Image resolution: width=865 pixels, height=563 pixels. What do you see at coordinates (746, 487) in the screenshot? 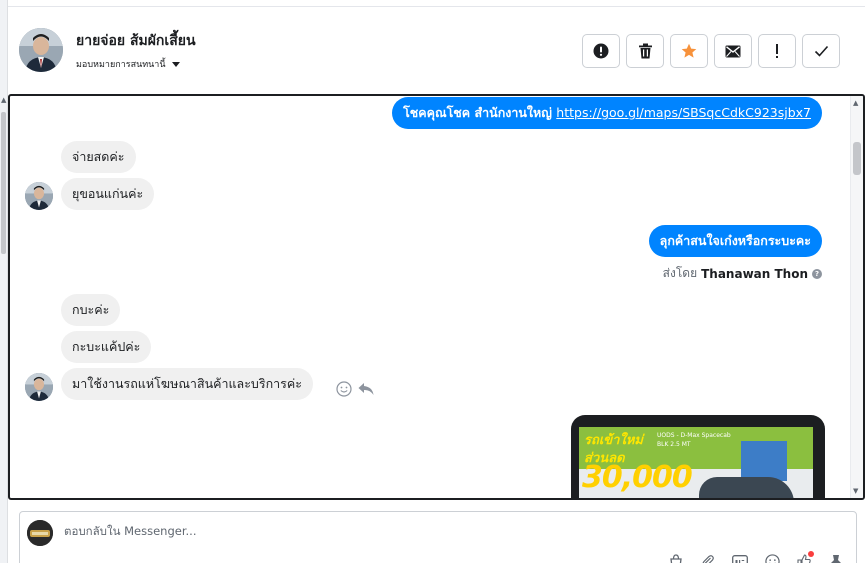
I see `ad-car-shape` at bounding box center [746, 487].